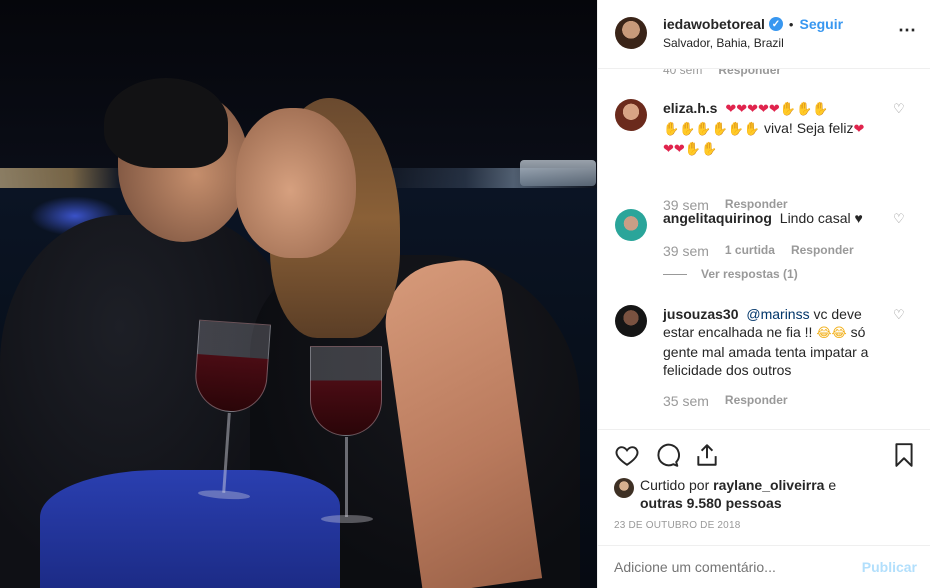 This screenshot has width=930, height=588. What do you see at coordinates (775, 24) in the screenshot?
I see `verified-badge-icon: ✓` at bounding box center [775, 24].